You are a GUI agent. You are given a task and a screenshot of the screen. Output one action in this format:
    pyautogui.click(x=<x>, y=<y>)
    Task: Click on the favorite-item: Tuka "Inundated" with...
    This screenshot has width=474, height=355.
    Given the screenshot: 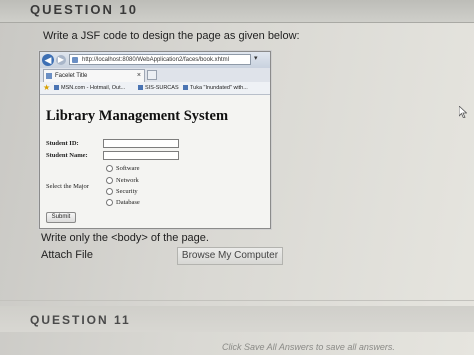 What is the action you would take?
    pyautogui.click(x=215, y=88)
    